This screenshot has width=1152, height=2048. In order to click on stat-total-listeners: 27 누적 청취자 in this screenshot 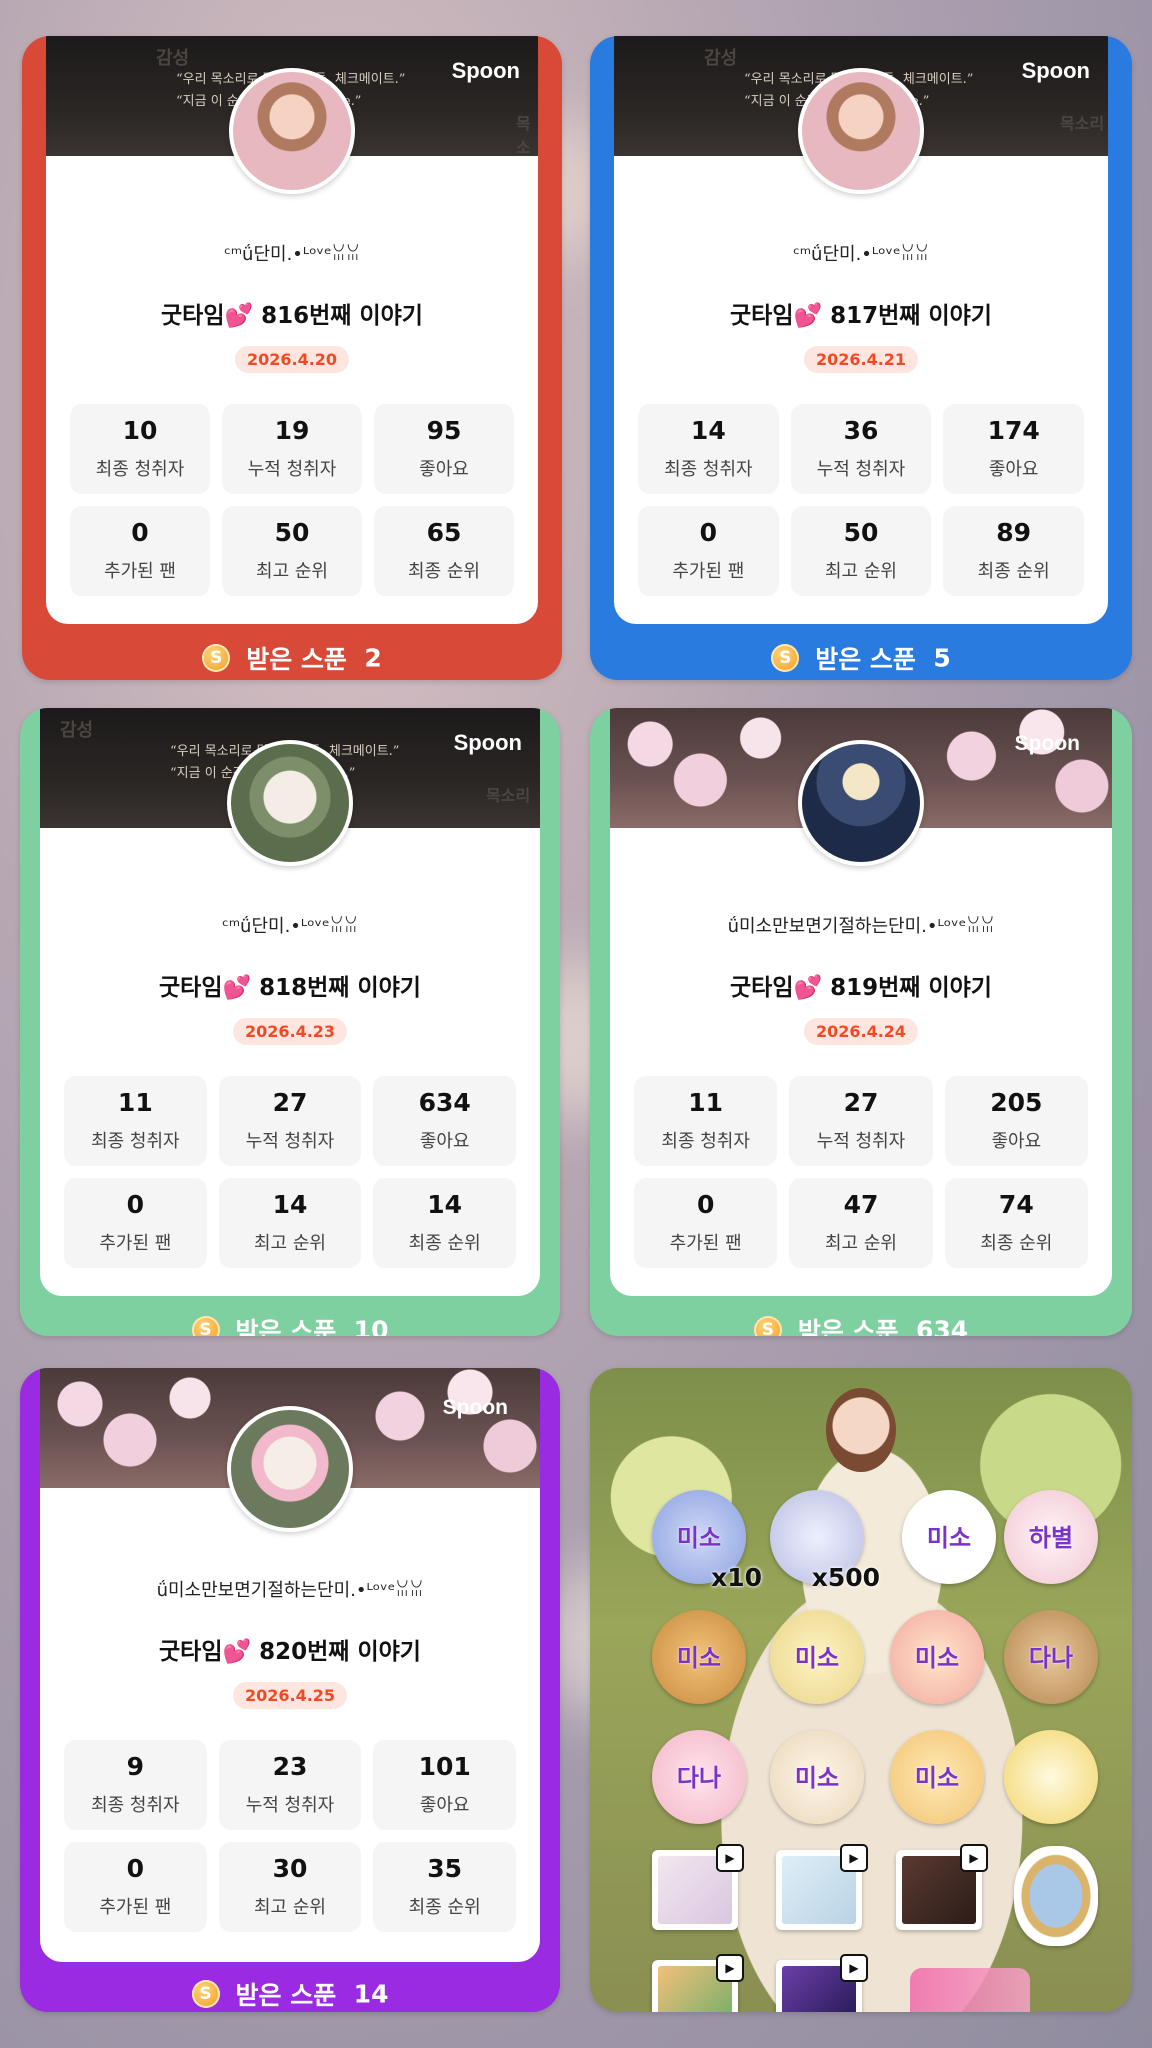, I will do `click(861, 1121)`.